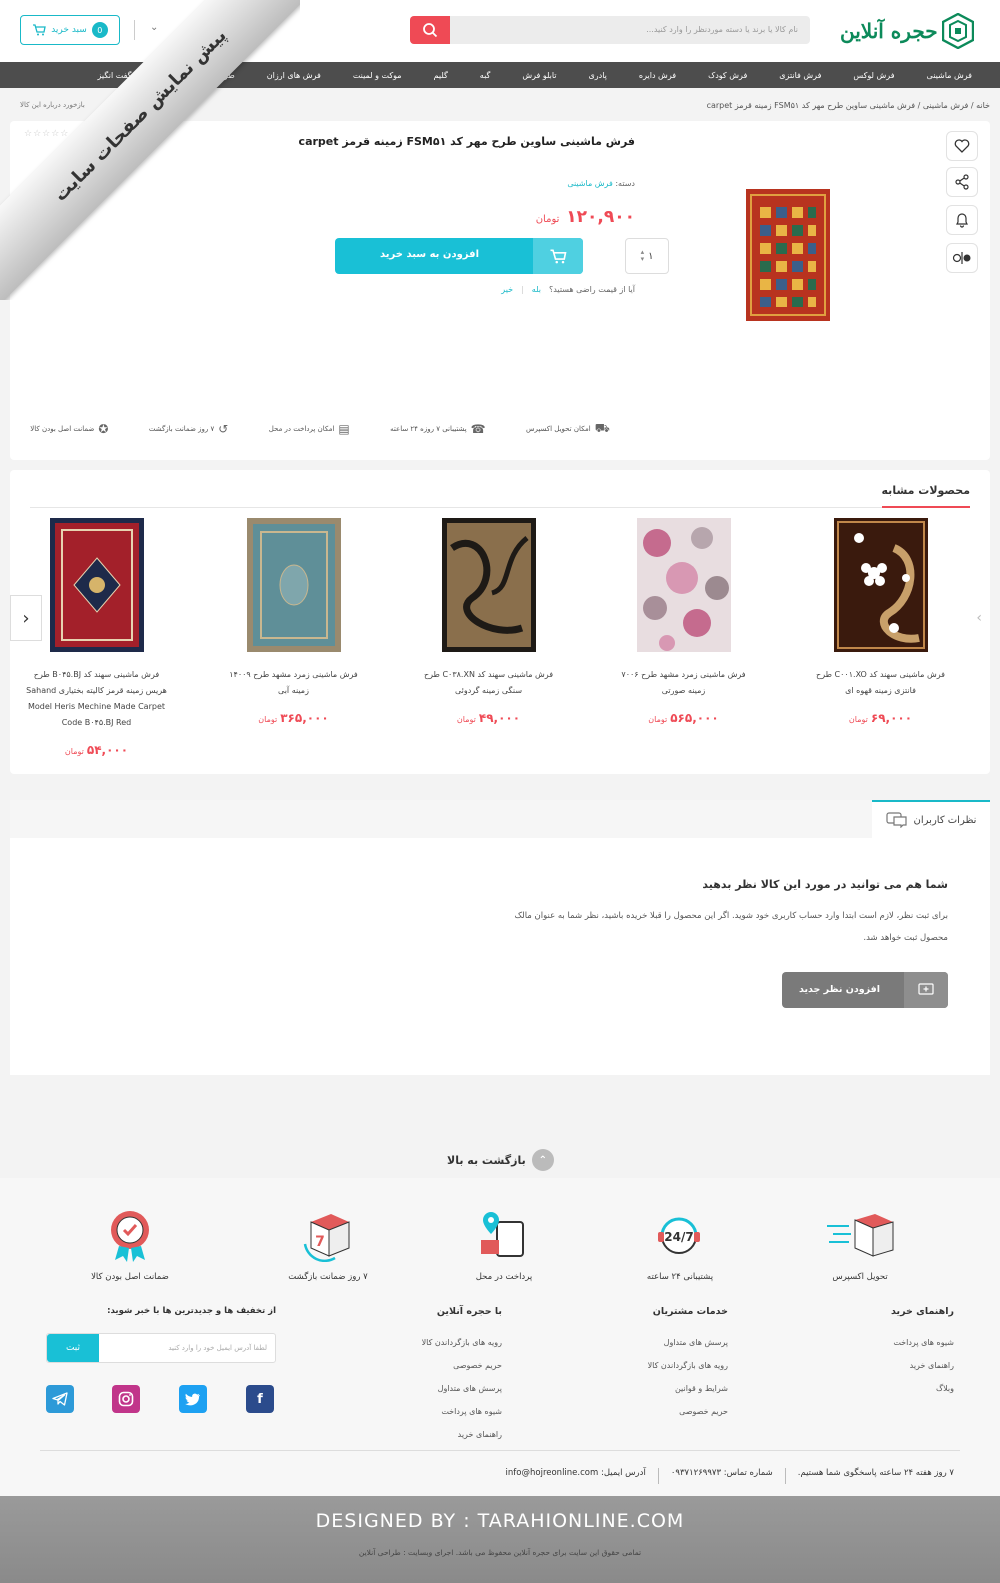  What do you see at coordinates (865, 990) in the screenshot?
I see `add-comment-button: افزودن نظر جدید` at bounding box center [865, 990].